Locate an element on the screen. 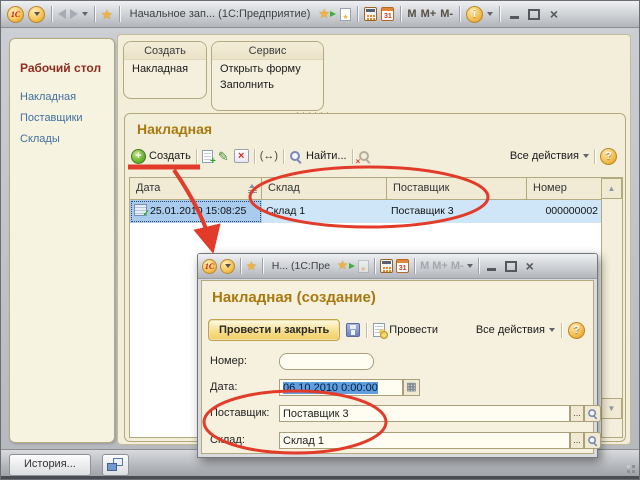 The width and height of the screenshot is (640, 480). copy-item-button is located at coordinates (208, 158).